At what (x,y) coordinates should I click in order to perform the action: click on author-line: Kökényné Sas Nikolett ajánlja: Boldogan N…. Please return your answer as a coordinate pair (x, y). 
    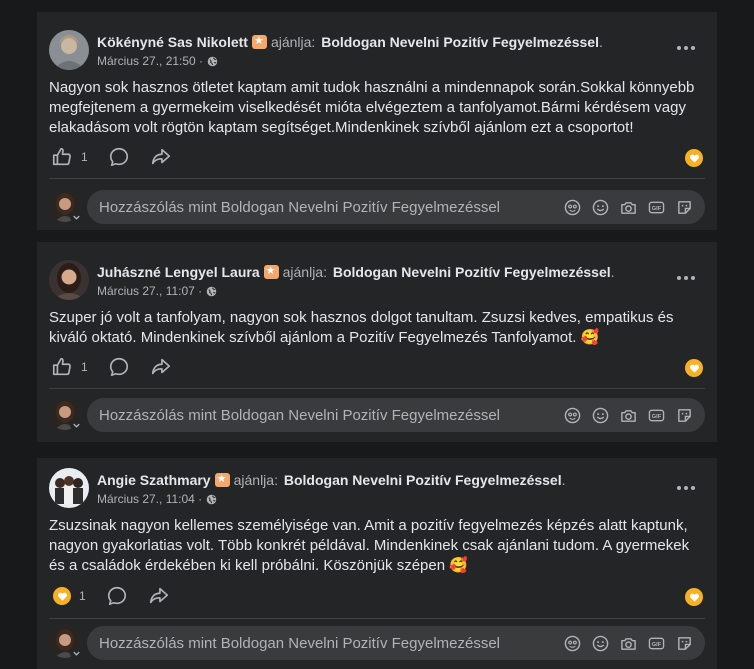
    Looking at the image, I should click on (350, 42).